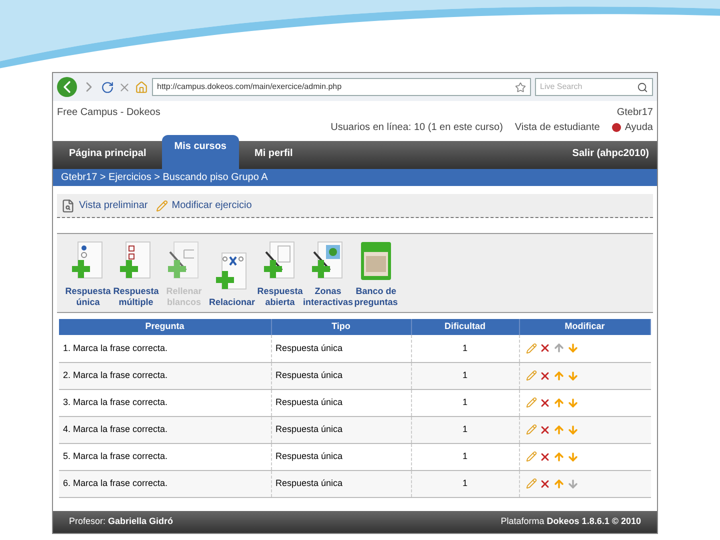 Image resolution: width=720 pixels, height=540 pixels. I want to click on table-cell: 4. Marca la frase correcta., so click(165, 429).